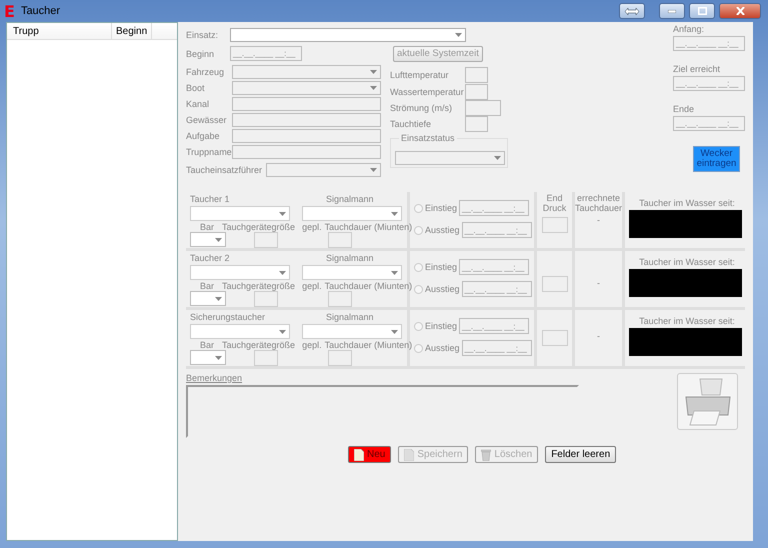 The image size is (768, 548). I want to click on maximize-button, so click(702, 11).